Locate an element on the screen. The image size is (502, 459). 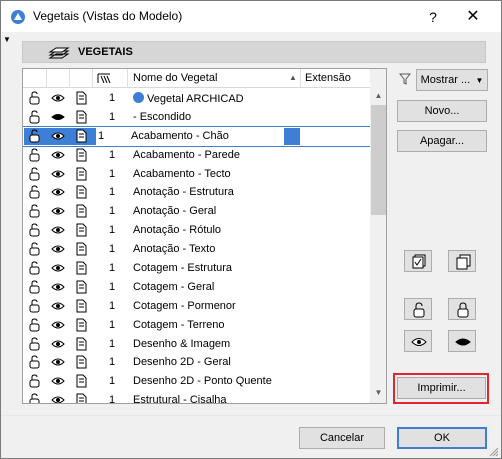
show-dropdown-button: Mostrar ... ▼ is located at coordinates (452, 80).